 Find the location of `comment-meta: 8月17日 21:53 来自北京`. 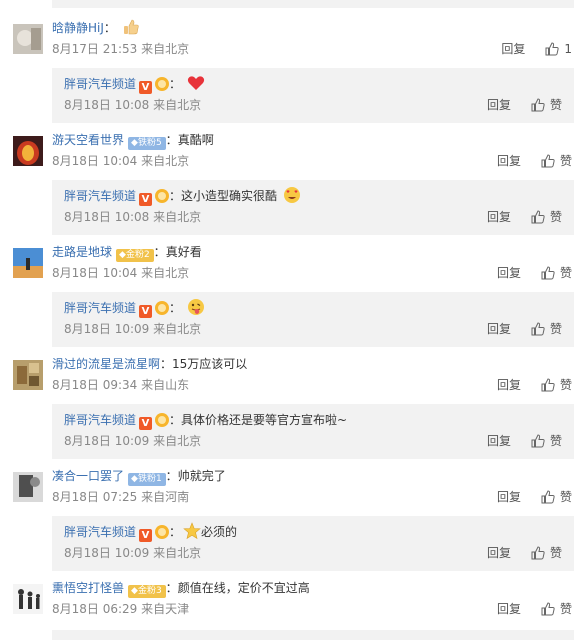

comment-meta: 8月17日 21:53 来自北京 is located at coordinates (121, 49).